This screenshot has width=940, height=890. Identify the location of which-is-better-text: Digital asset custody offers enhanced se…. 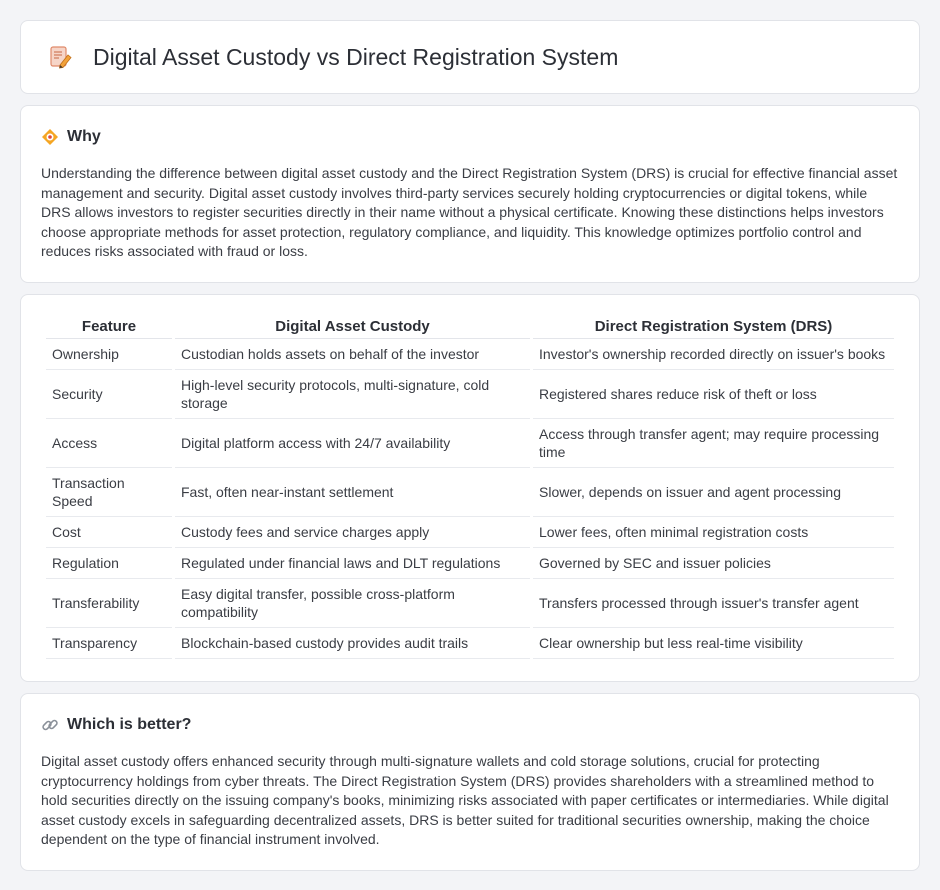
(465, 800).